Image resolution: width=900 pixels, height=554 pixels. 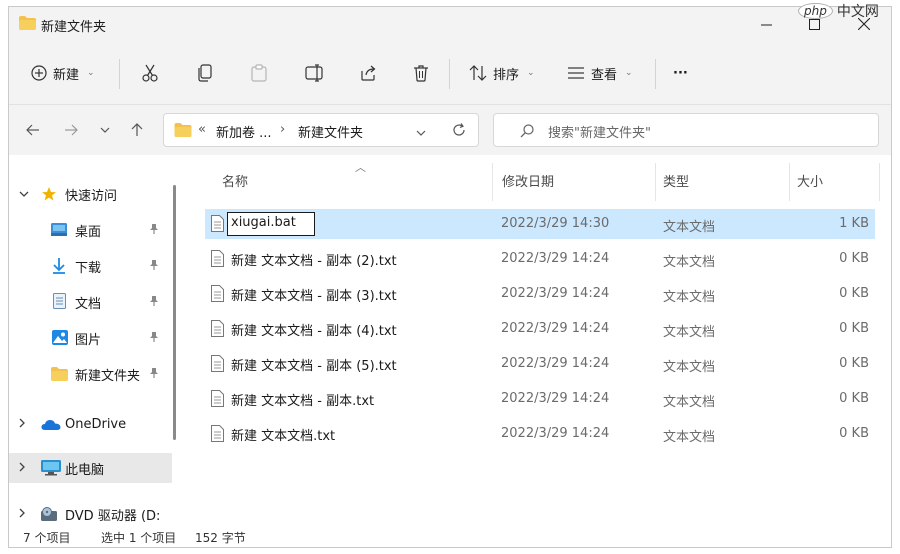 What do you see at coordinates (220, 538) in the screenshot?
I see `status-selected-size: 152 字节` at bounding box center [220, 538].